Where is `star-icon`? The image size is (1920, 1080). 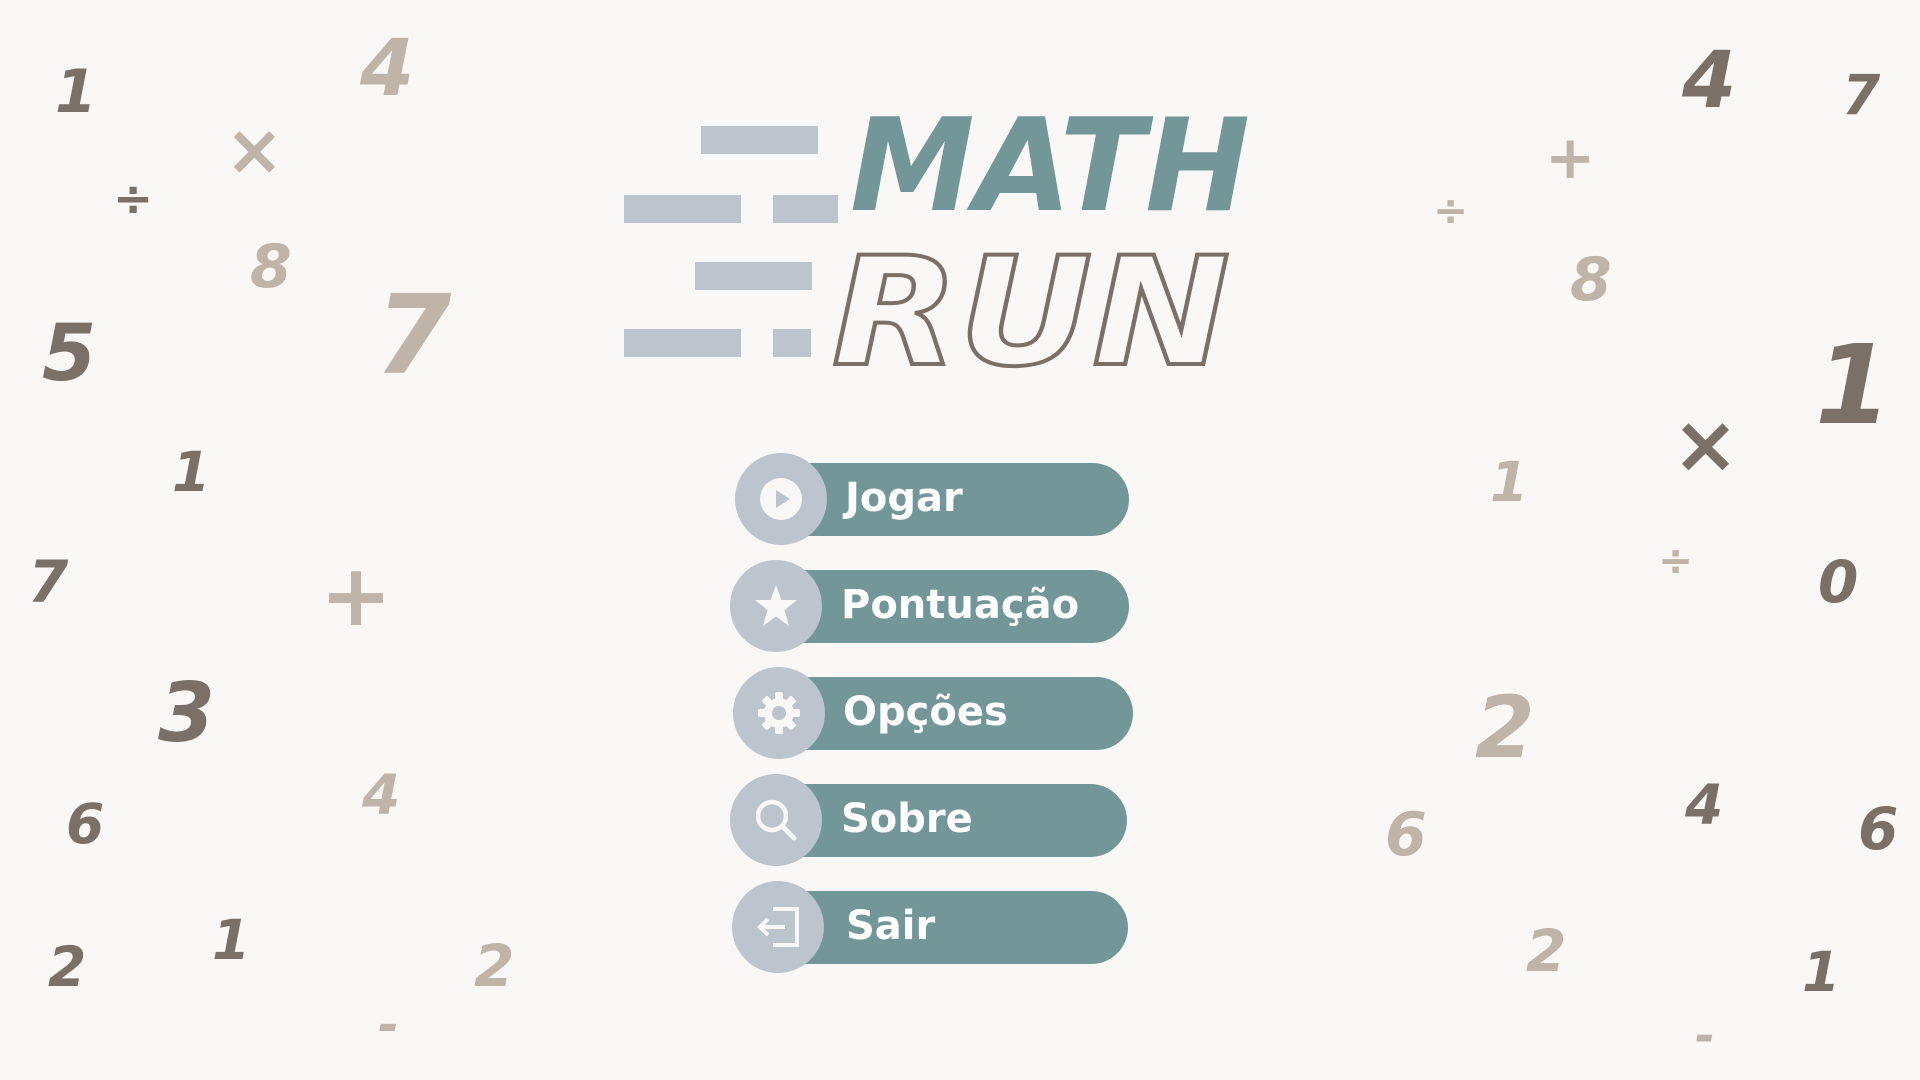 star-icon is located at coordinates (776, 605).